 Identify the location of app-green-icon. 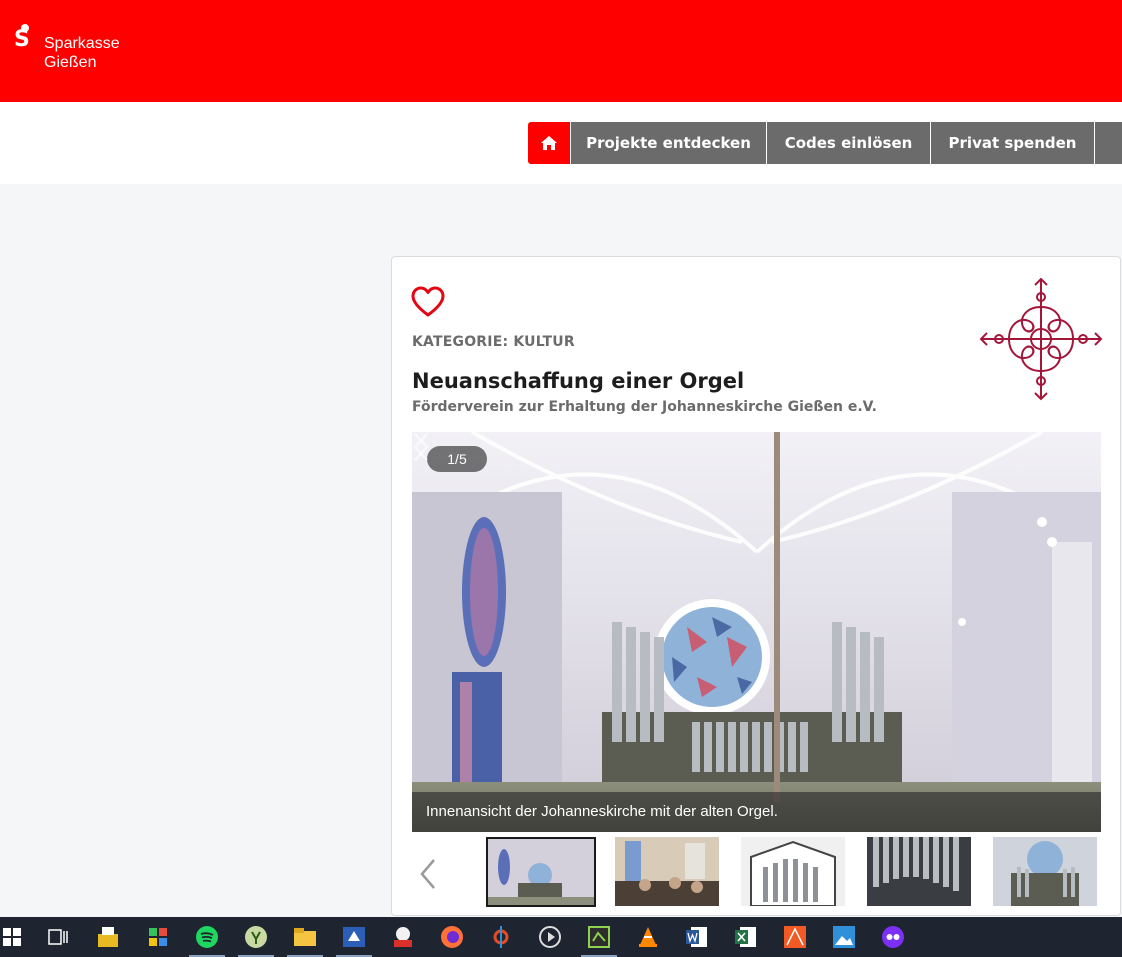
(256, 937).